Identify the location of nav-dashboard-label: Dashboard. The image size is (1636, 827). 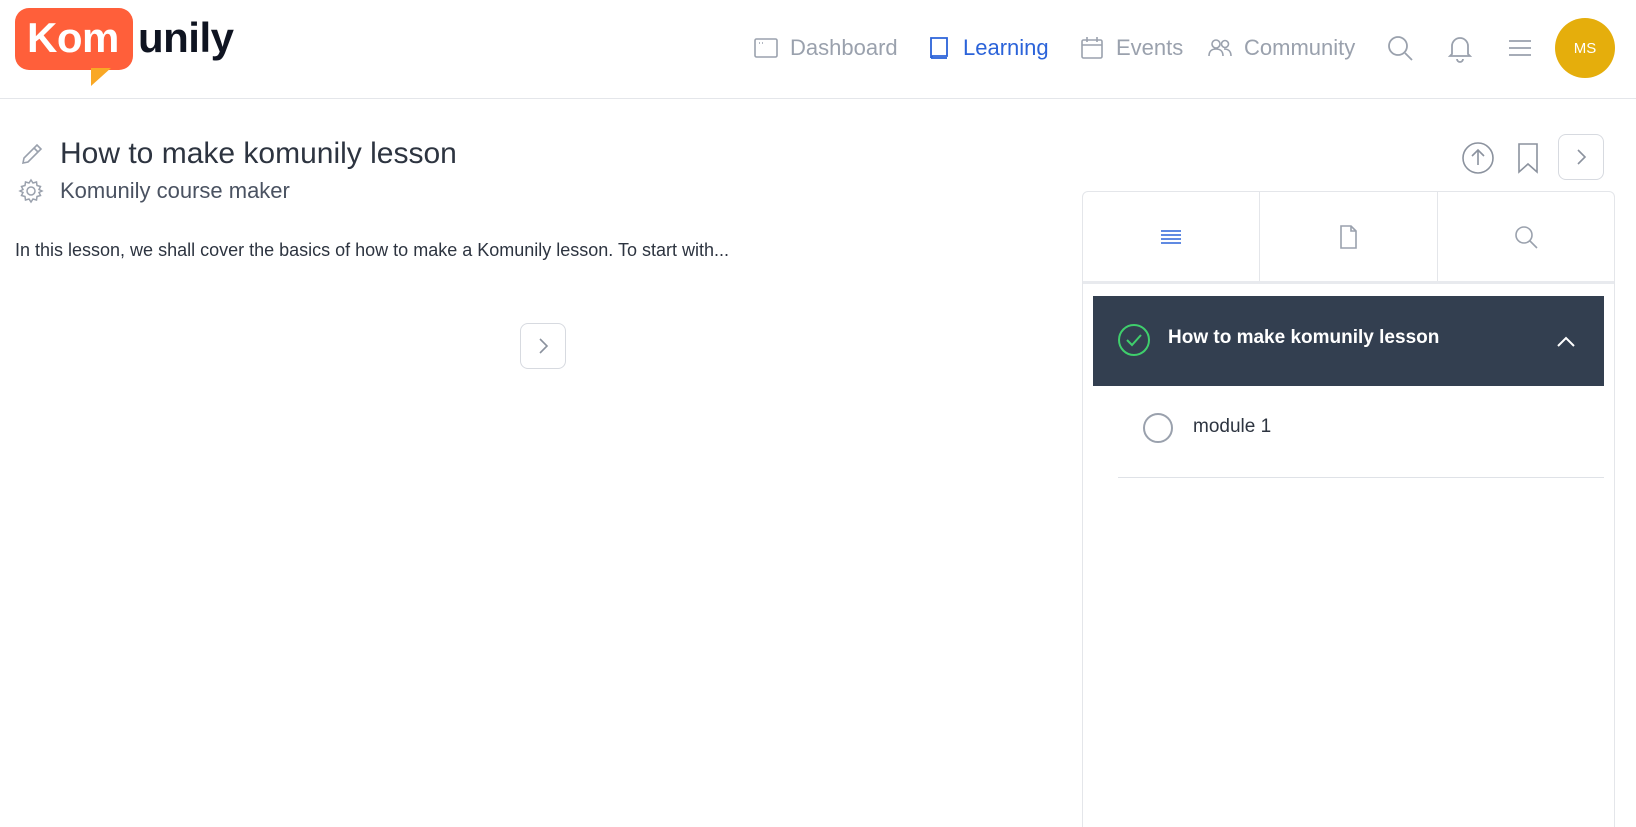
(844, 47).